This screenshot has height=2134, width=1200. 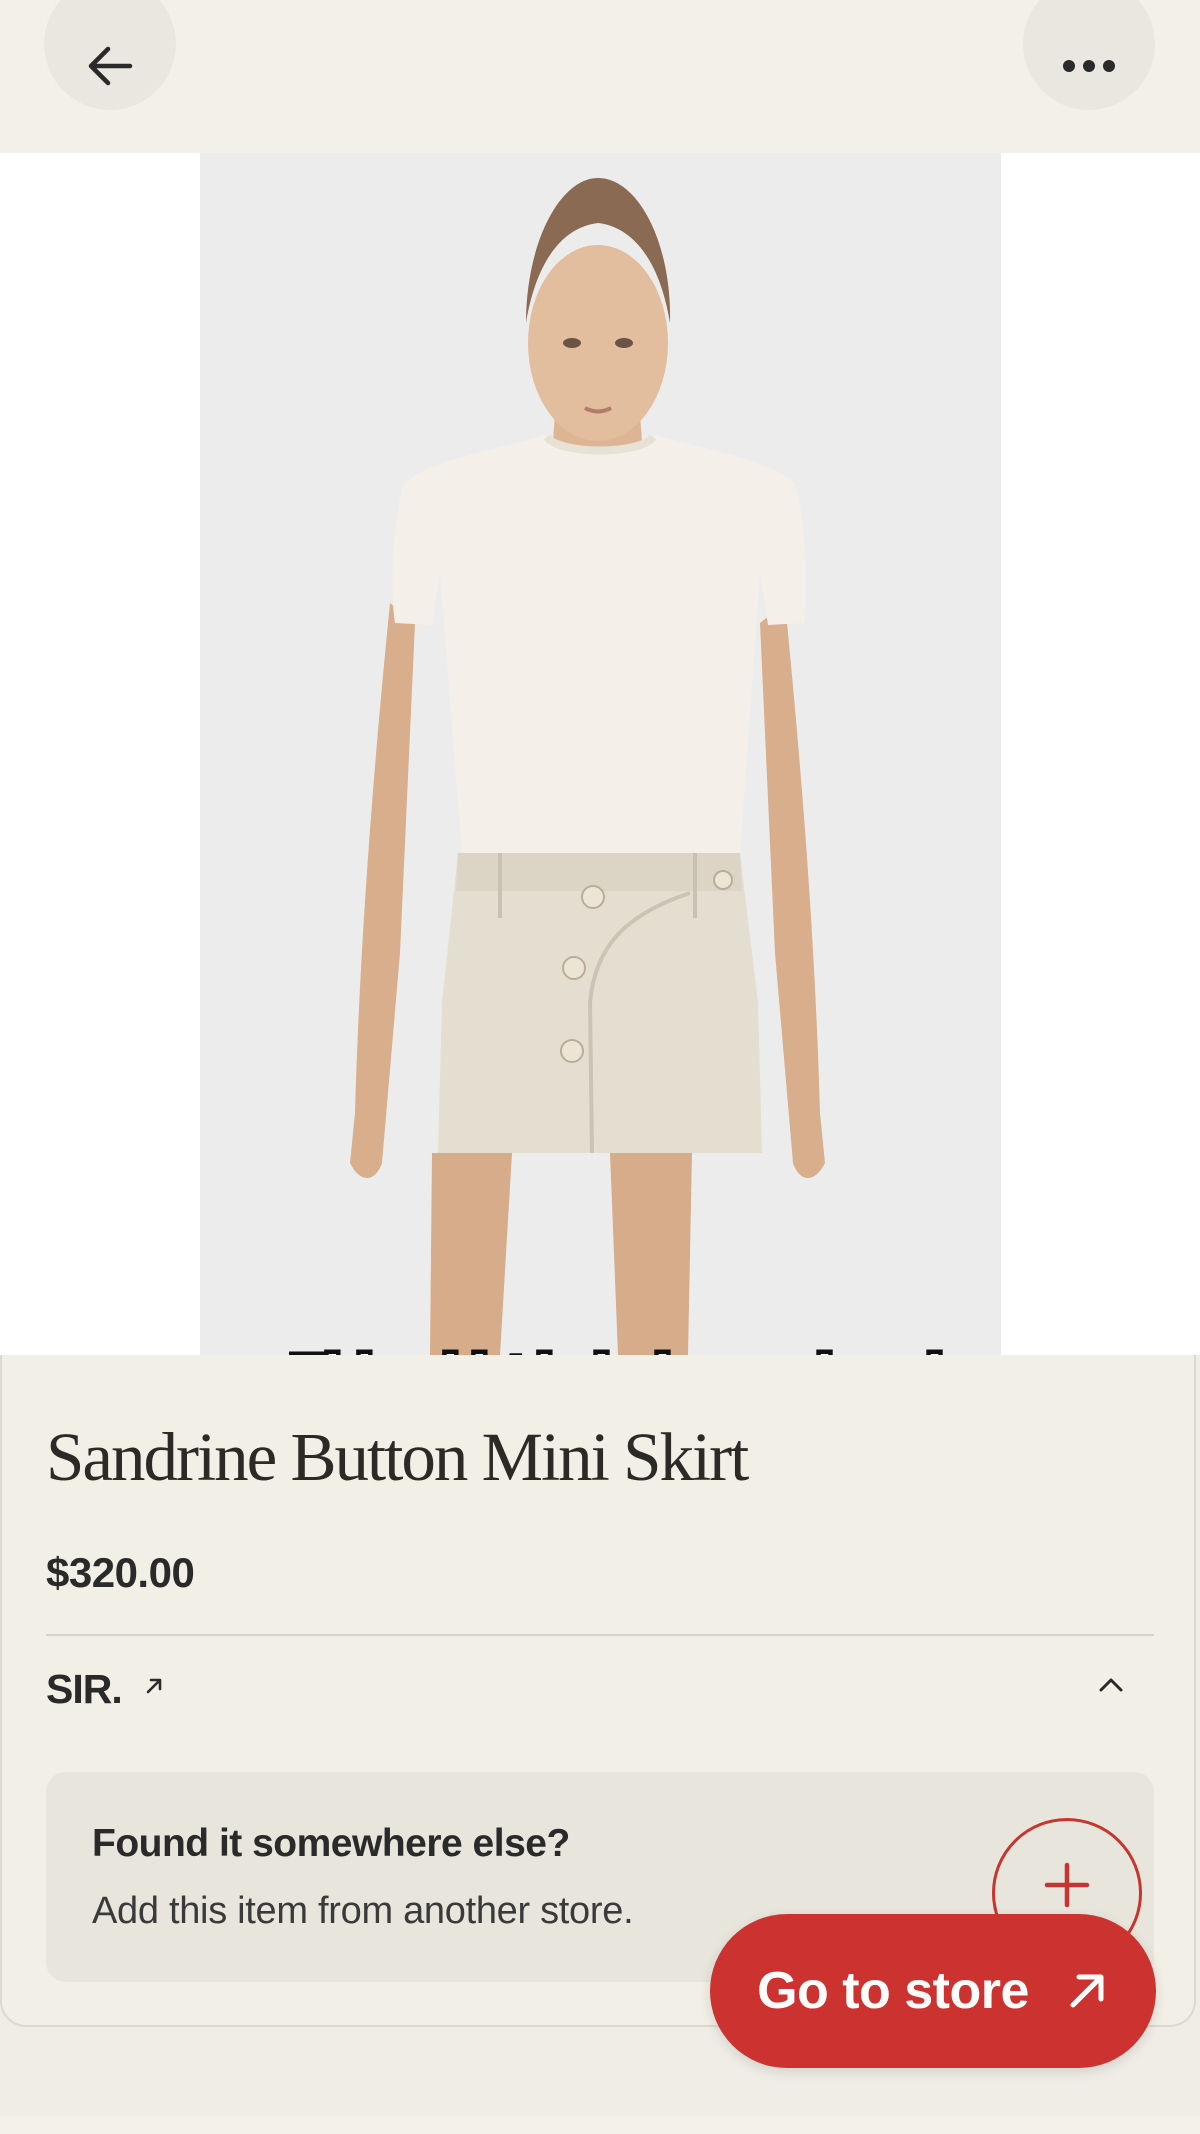 I want to click on found-elsewhere-title: Found it somewhere else?, so click(x=331, y=1843).